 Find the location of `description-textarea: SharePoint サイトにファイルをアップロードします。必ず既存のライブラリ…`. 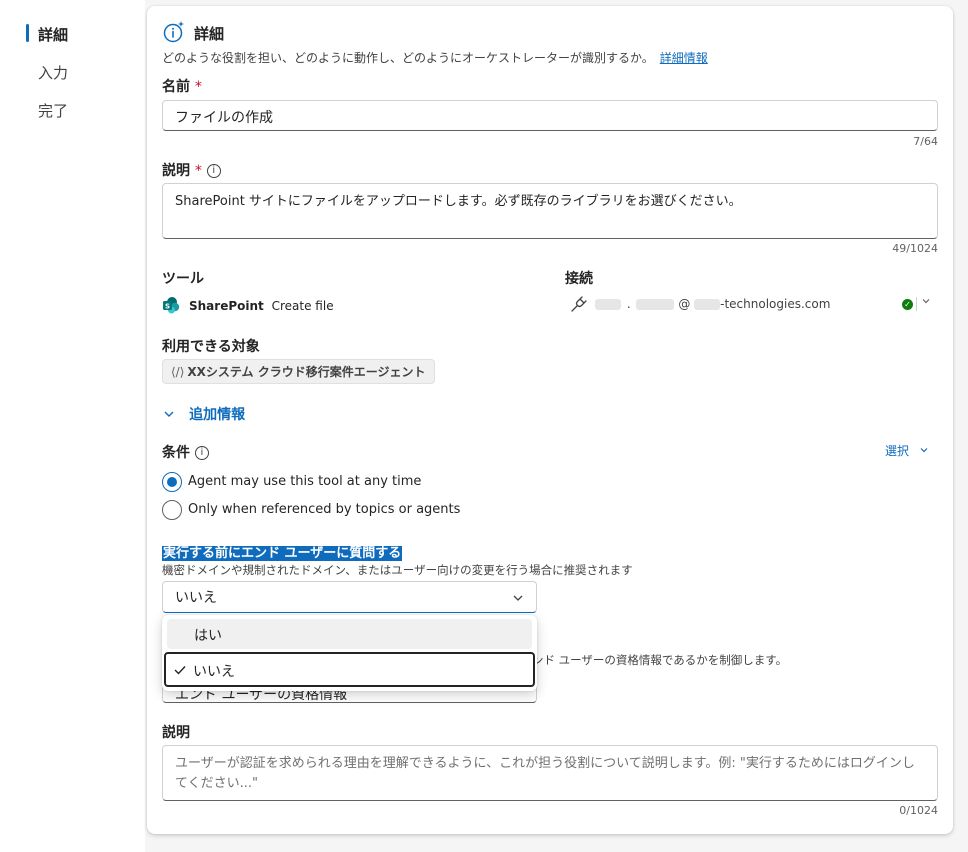

description-textarea: SharePoint サイトにファイルをアップロードします。必ず既存のライブラリ… is located at coordinates (550, 211).